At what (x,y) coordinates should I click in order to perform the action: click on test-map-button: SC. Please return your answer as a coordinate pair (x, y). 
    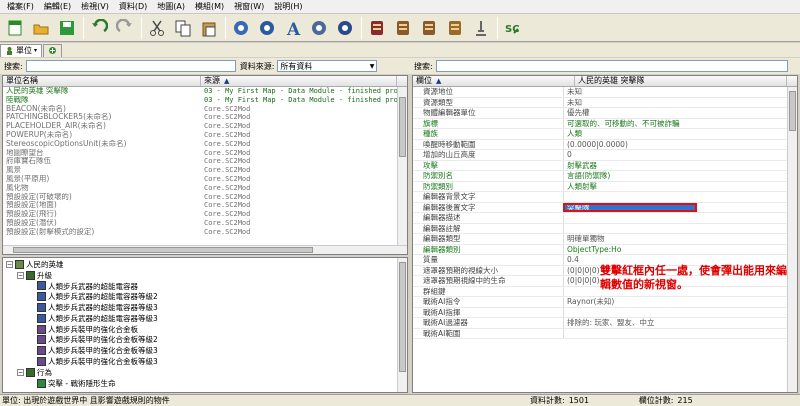
    Looking at the image, I should click on (513, 28).